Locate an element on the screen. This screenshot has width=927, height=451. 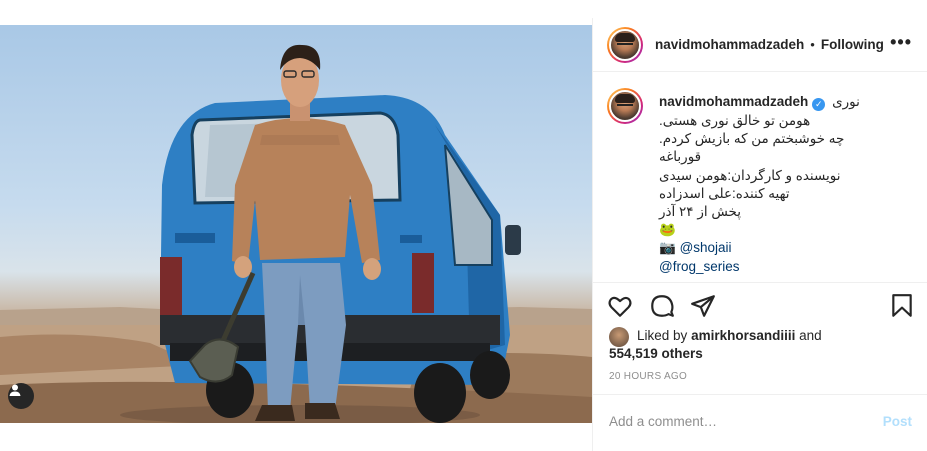
more-options-icon: ••• is located at coordinates (901, 42).